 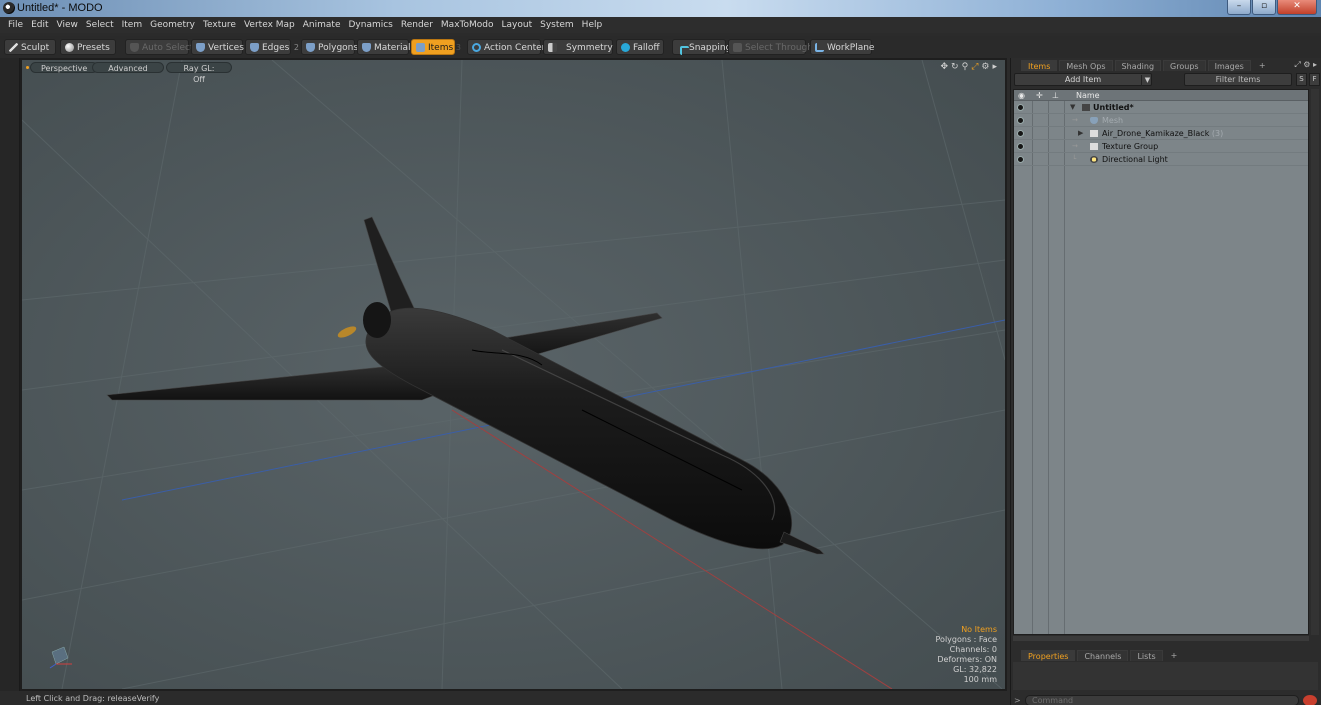 What do you see at coordinates (1301, 79) in the screenshot?
I see `filter-s-button: S` at bounding box center [1301, 79].